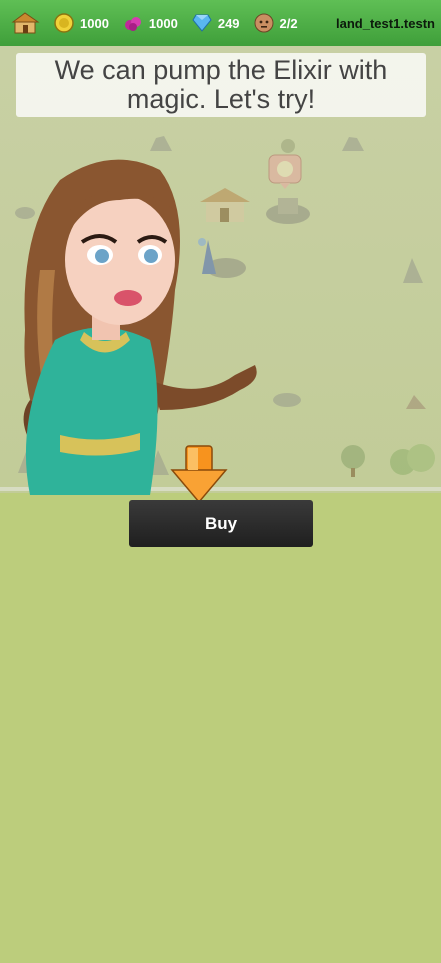  I want to click on town-hall-button, so click(25, 23).